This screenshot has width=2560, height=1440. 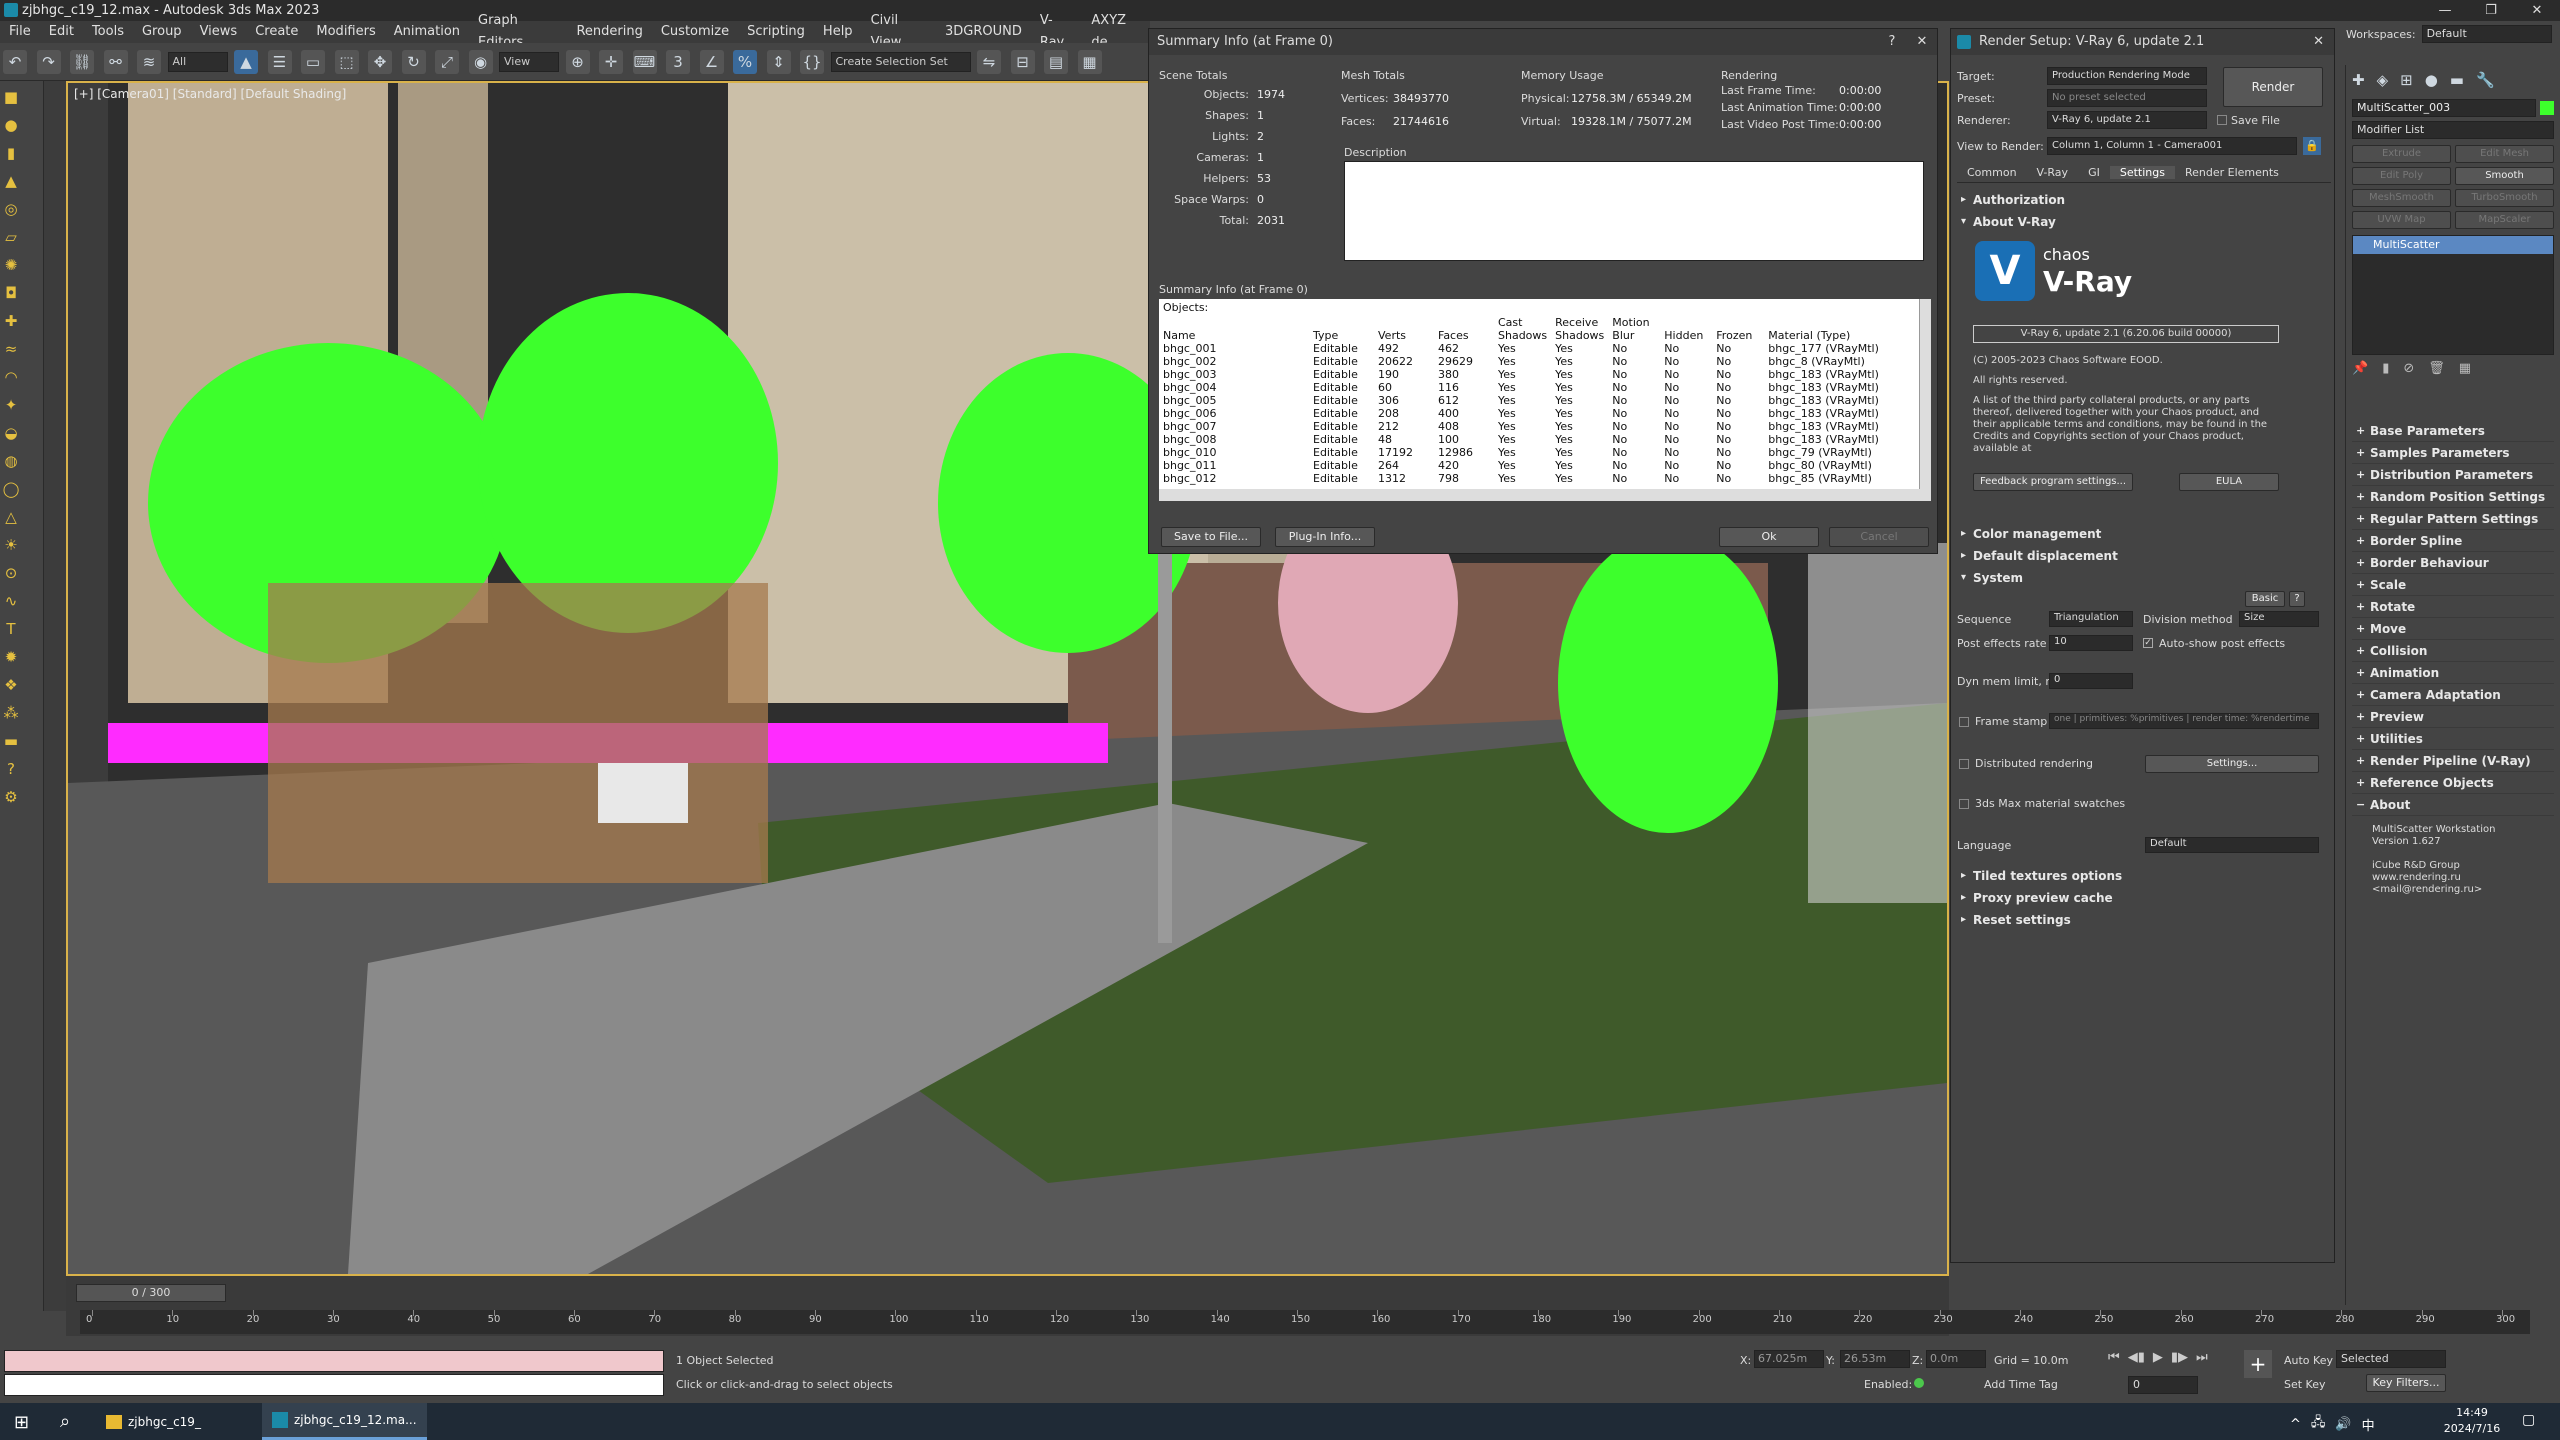 What do you see at coordinates (20, 32) in the screenshot?
I see `menu-item: File` at bounding box center [20, 32].